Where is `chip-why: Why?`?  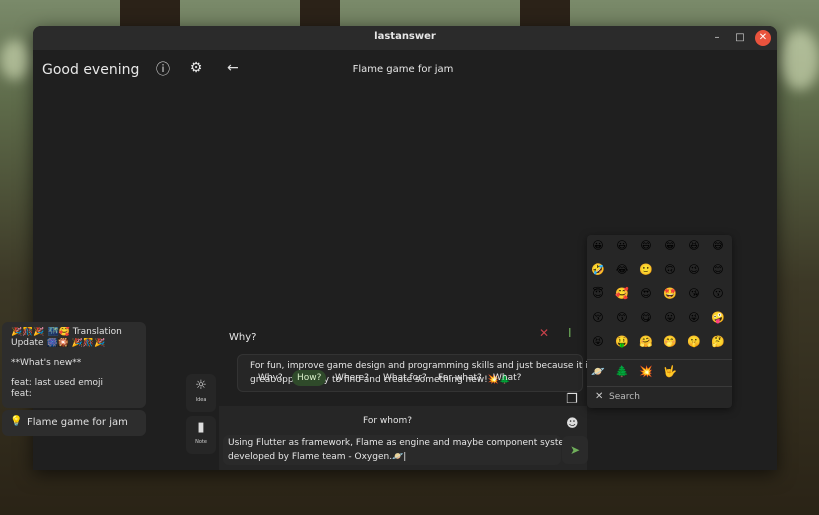
chip-why: Why? is located at coordinates (270, 378).